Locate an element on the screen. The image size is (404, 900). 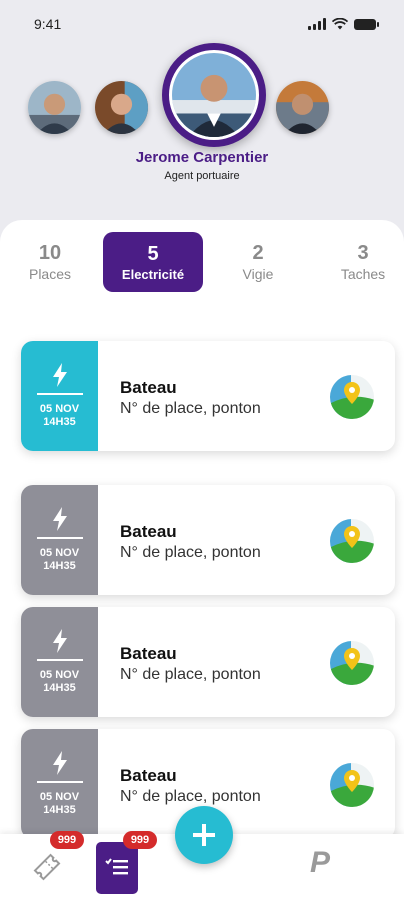
status-icons is located at coordinates (343, 24).